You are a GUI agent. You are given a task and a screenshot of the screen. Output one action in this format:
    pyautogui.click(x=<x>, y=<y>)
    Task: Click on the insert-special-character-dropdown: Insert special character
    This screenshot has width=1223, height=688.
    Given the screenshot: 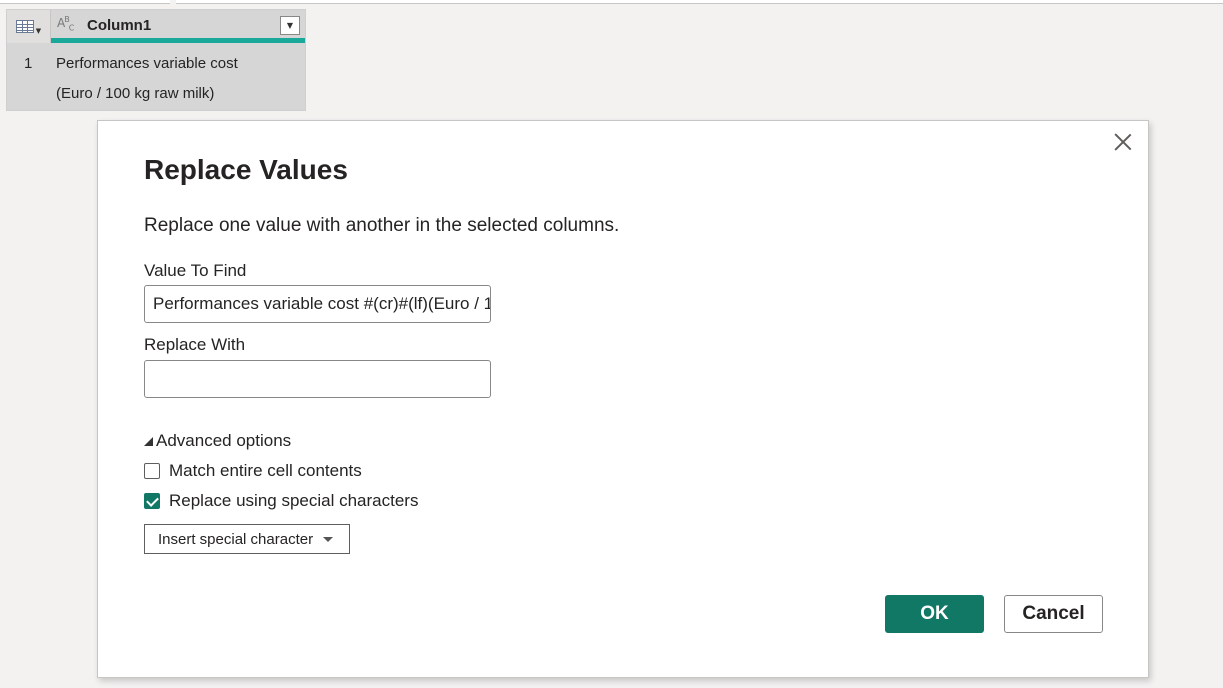 What is the action you would take?
    pyautogui.click(x=247, y=539)
    